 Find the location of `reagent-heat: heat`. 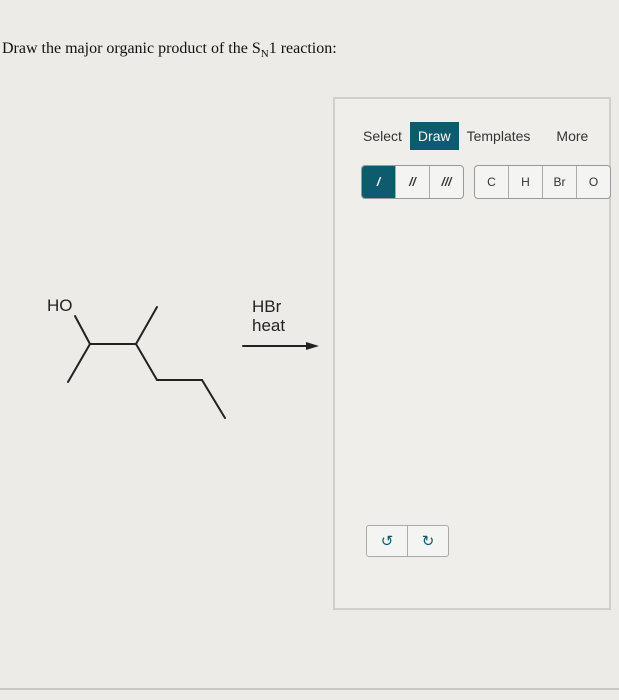

reagent-heat: heat is located at coordinates (269, 325).